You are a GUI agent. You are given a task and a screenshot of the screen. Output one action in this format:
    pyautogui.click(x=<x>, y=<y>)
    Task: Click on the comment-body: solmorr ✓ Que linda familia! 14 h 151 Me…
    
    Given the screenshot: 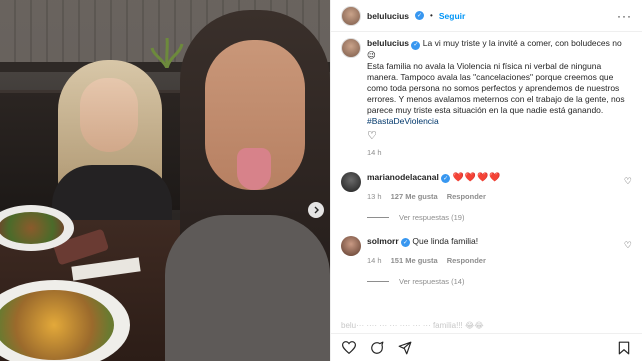 What is the action you would take?
    pyautogui.click(x=499, y=250)
    